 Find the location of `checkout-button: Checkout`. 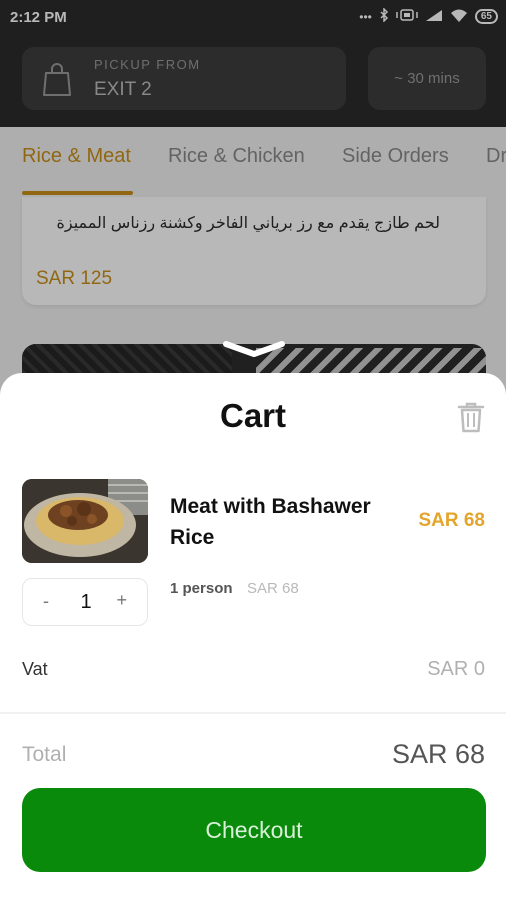

checkout-button: Checkout is located at coordinates (254, 830).